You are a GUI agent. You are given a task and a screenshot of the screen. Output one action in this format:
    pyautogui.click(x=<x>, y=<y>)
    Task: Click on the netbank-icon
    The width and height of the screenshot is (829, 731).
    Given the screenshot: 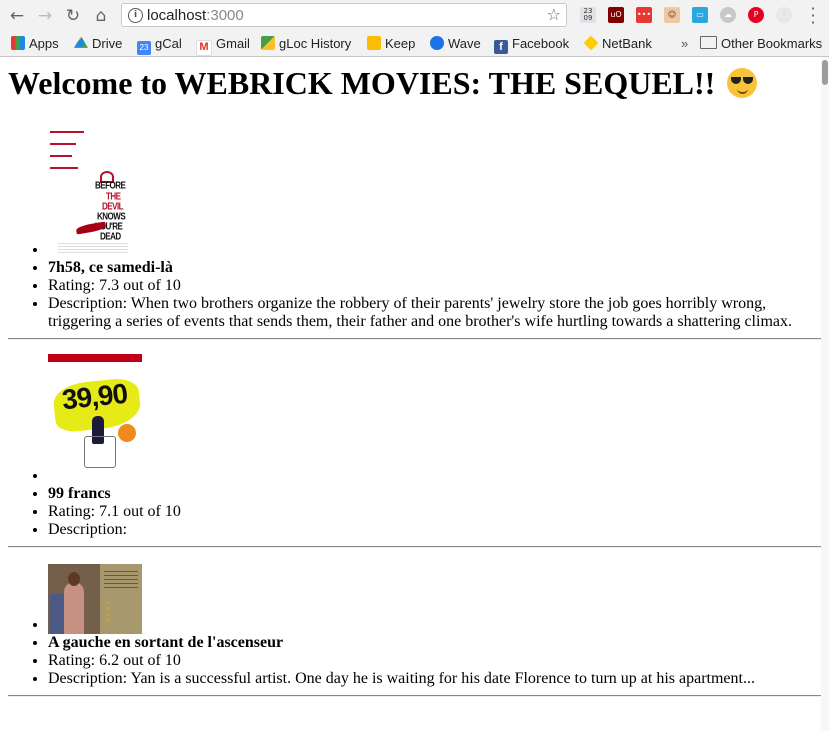 What is the action you would take?
    pyautogui.click(x=591, y=43)
    